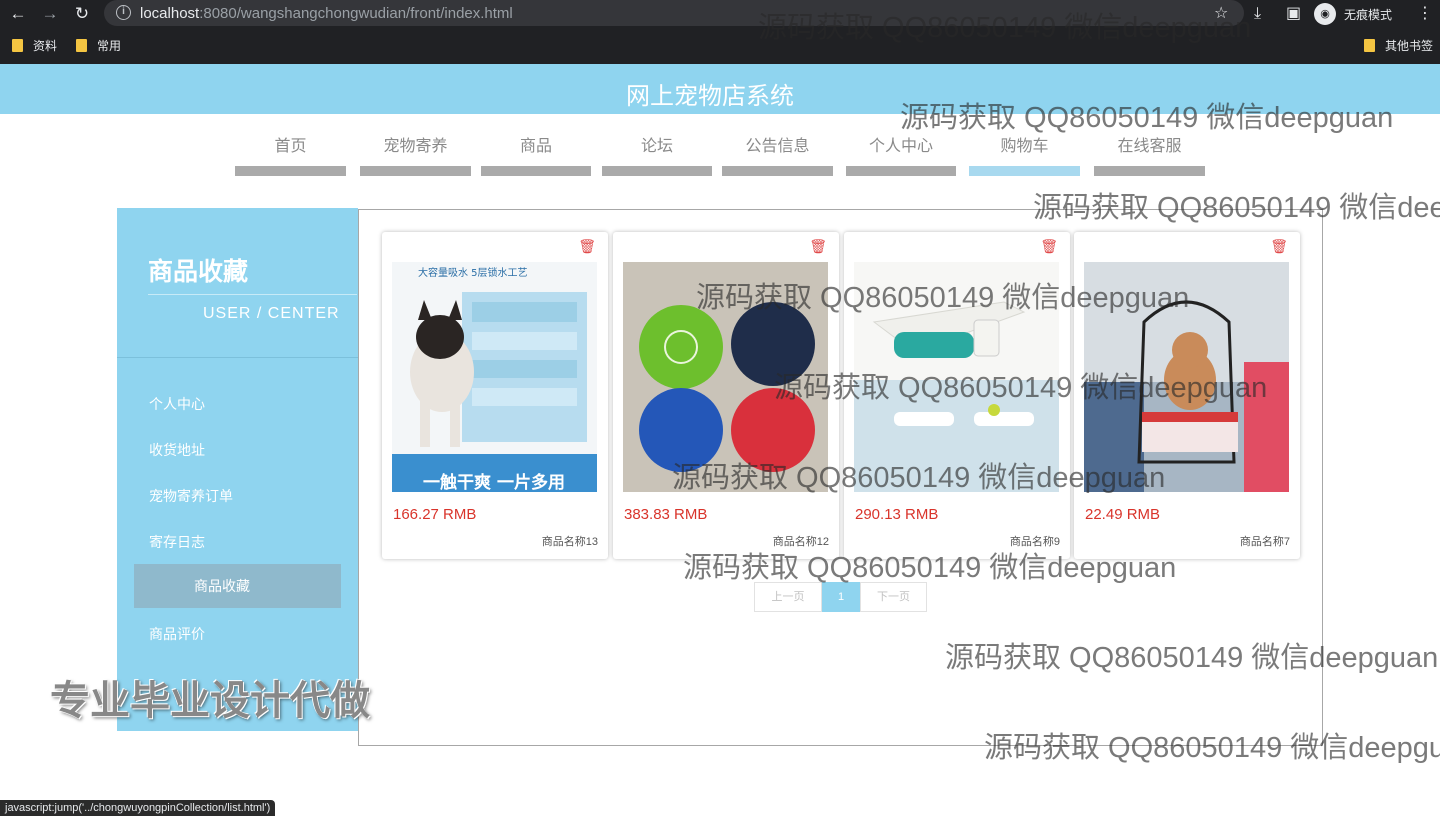 The width and height of the screenshot is (1440, 816). I want to click on other-bookmarks: 其他书签, so click(1398, 45).